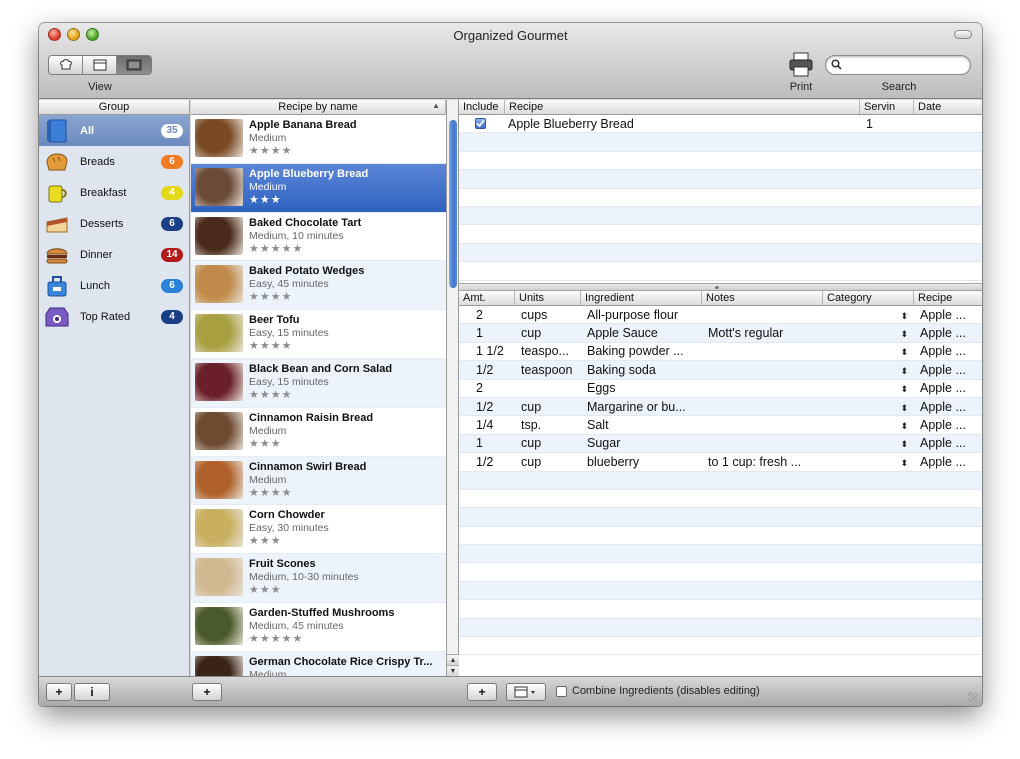 The height and width of the screenshot is (759, 1020). What do you see at coordinates (548, 425) in the screenshot?
I see `units-cell: tsp.` at bounding box center [548, 425].